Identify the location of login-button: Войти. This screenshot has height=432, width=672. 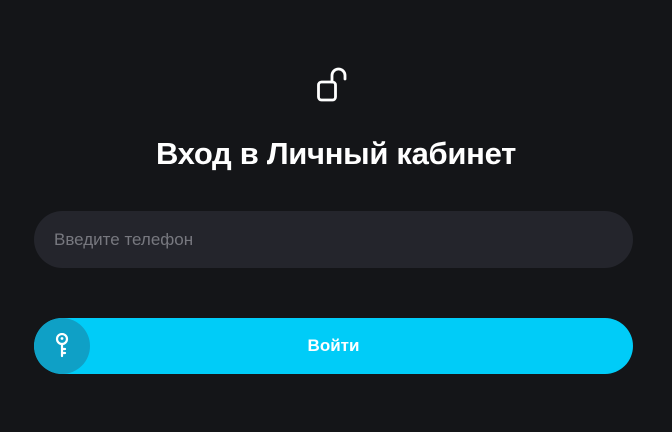
(333, 346).